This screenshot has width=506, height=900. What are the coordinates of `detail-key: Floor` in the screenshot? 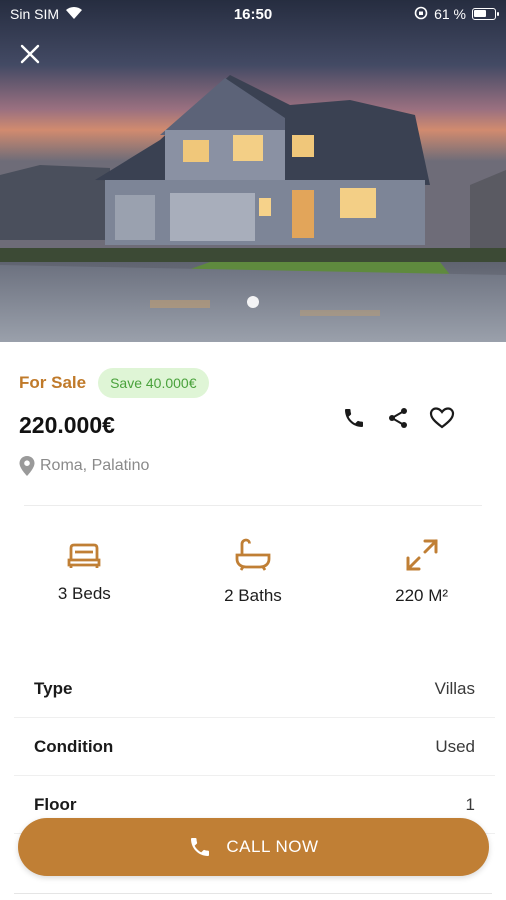 It's located at (55, 804).